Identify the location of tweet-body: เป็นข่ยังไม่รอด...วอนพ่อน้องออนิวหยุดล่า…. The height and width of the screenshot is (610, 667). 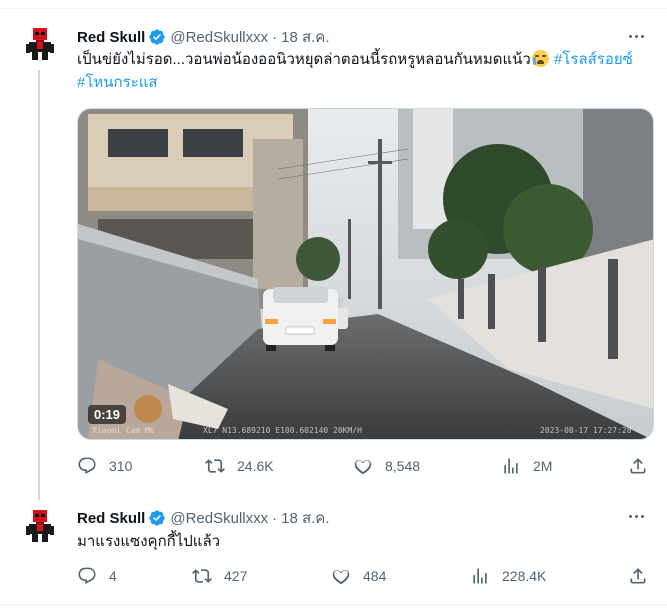
(304, 59).